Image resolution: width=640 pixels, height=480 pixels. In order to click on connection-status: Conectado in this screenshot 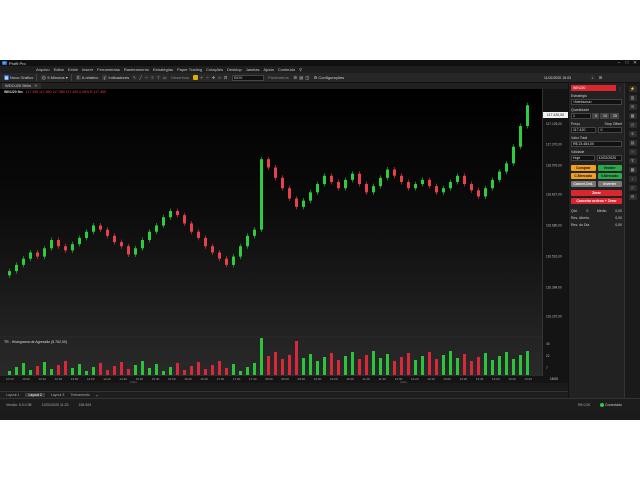, I will do `click(611, 405)`.